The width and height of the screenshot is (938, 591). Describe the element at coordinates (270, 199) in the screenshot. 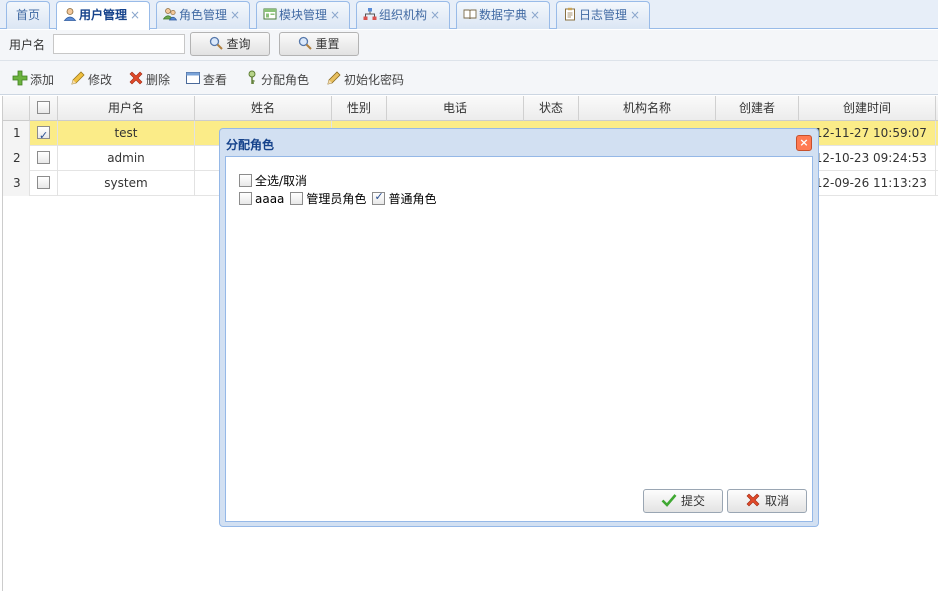

I see `role-label: aaaa` at that location.